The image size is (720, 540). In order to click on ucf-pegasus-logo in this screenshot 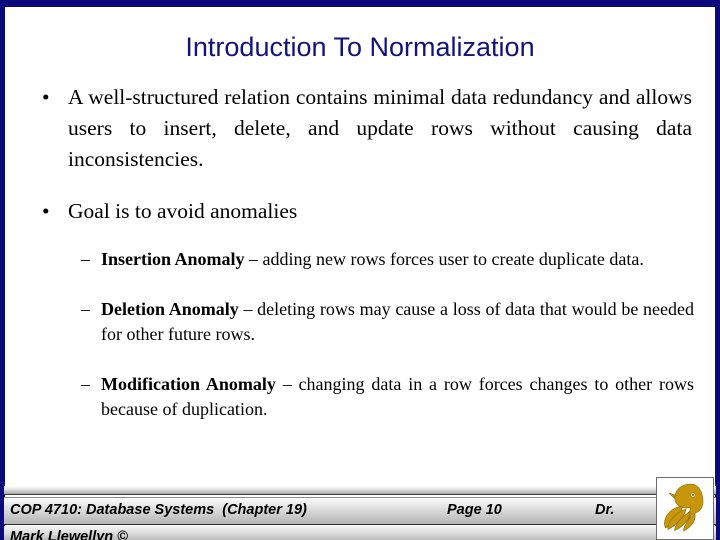, I will do `click(685, 508)`.